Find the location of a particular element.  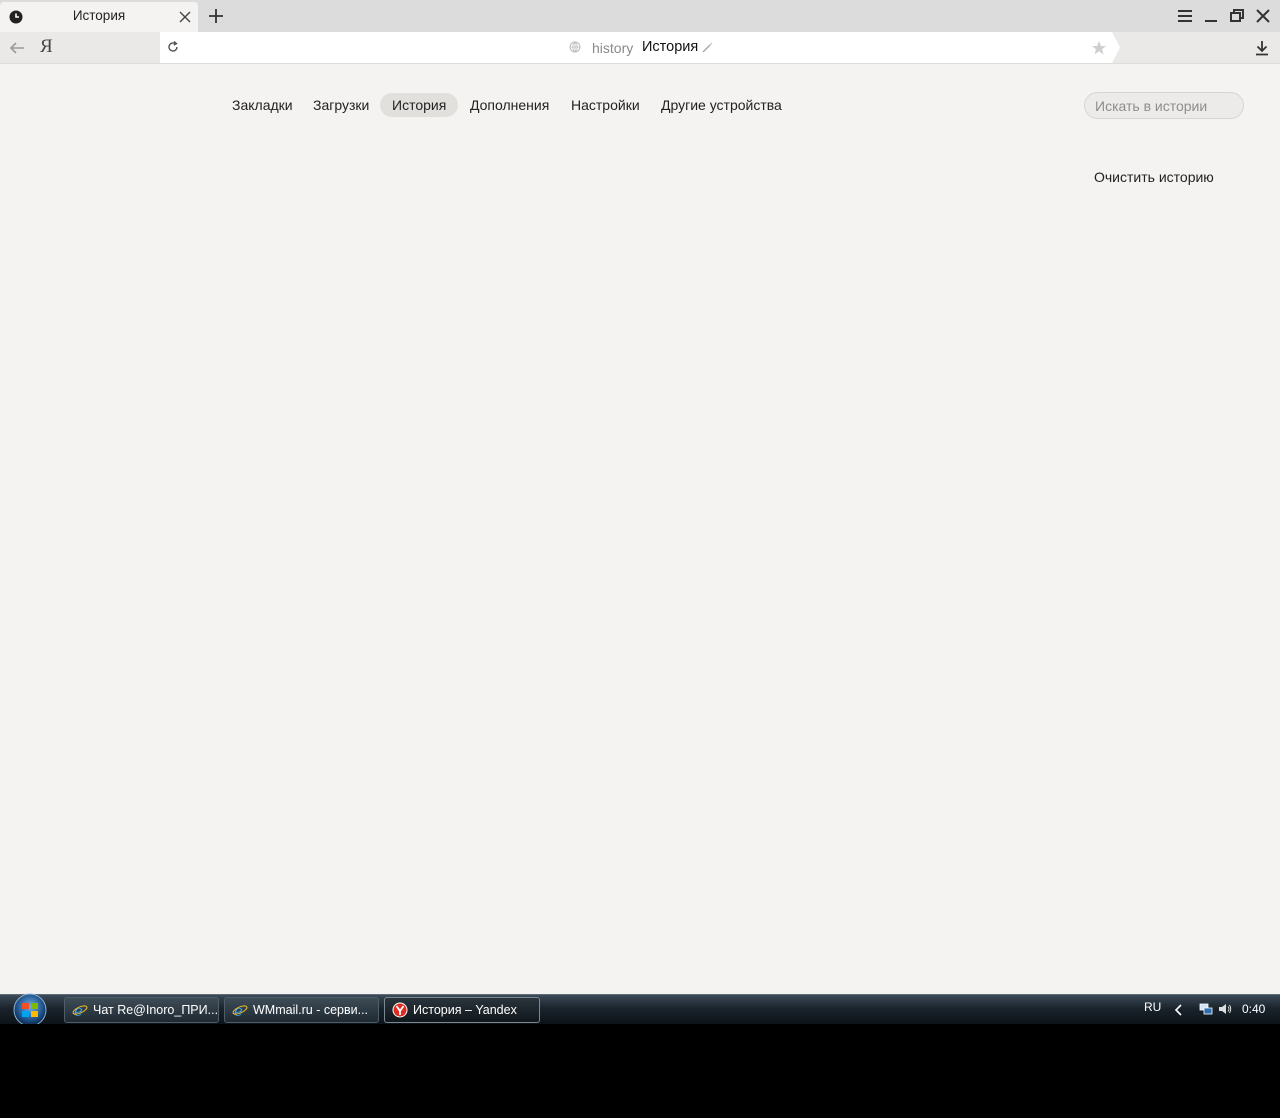

clock-icon is located at coordinates (16, 17).